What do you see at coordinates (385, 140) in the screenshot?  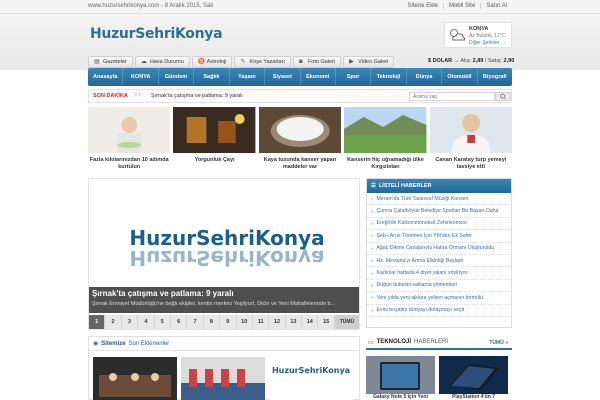 I see `thumb-card: Kanserin hiç uğramadığı ülke Kırgızistan` at bounding box center [385, 140].